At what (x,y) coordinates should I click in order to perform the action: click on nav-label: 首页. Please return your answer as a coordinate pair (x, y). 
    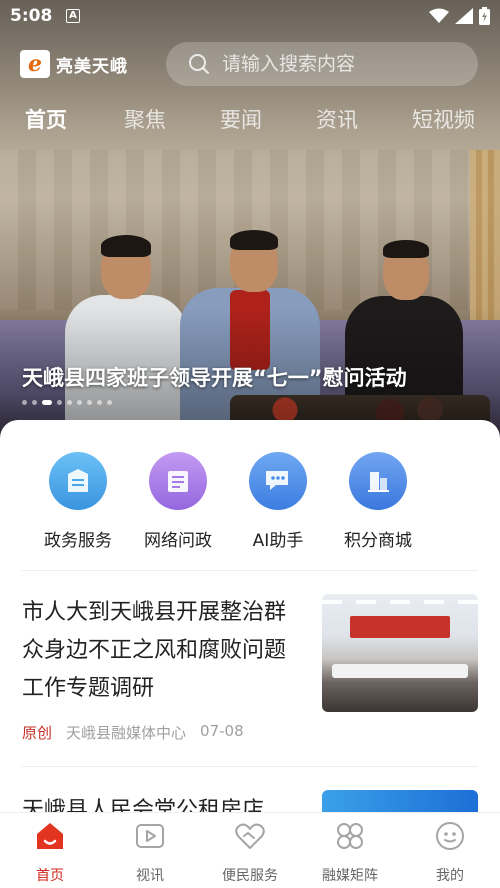
    Looking at the image, I should click on (50, 876).